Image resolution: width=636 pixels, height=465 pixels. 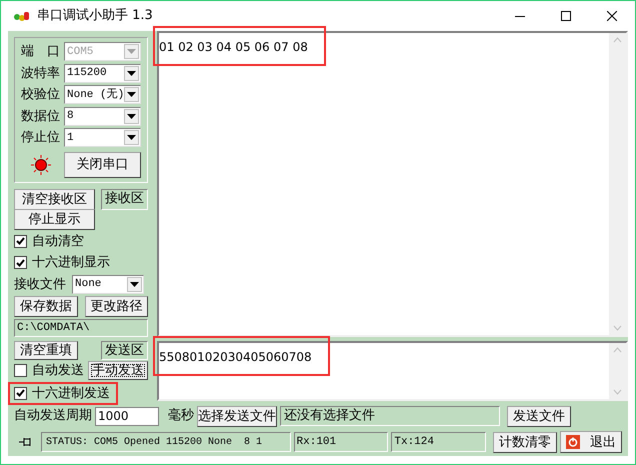 What do you see at coordinates (102, 138) in the screenshot?
I see `dropdown: 1` at bounding box center [102, 138].